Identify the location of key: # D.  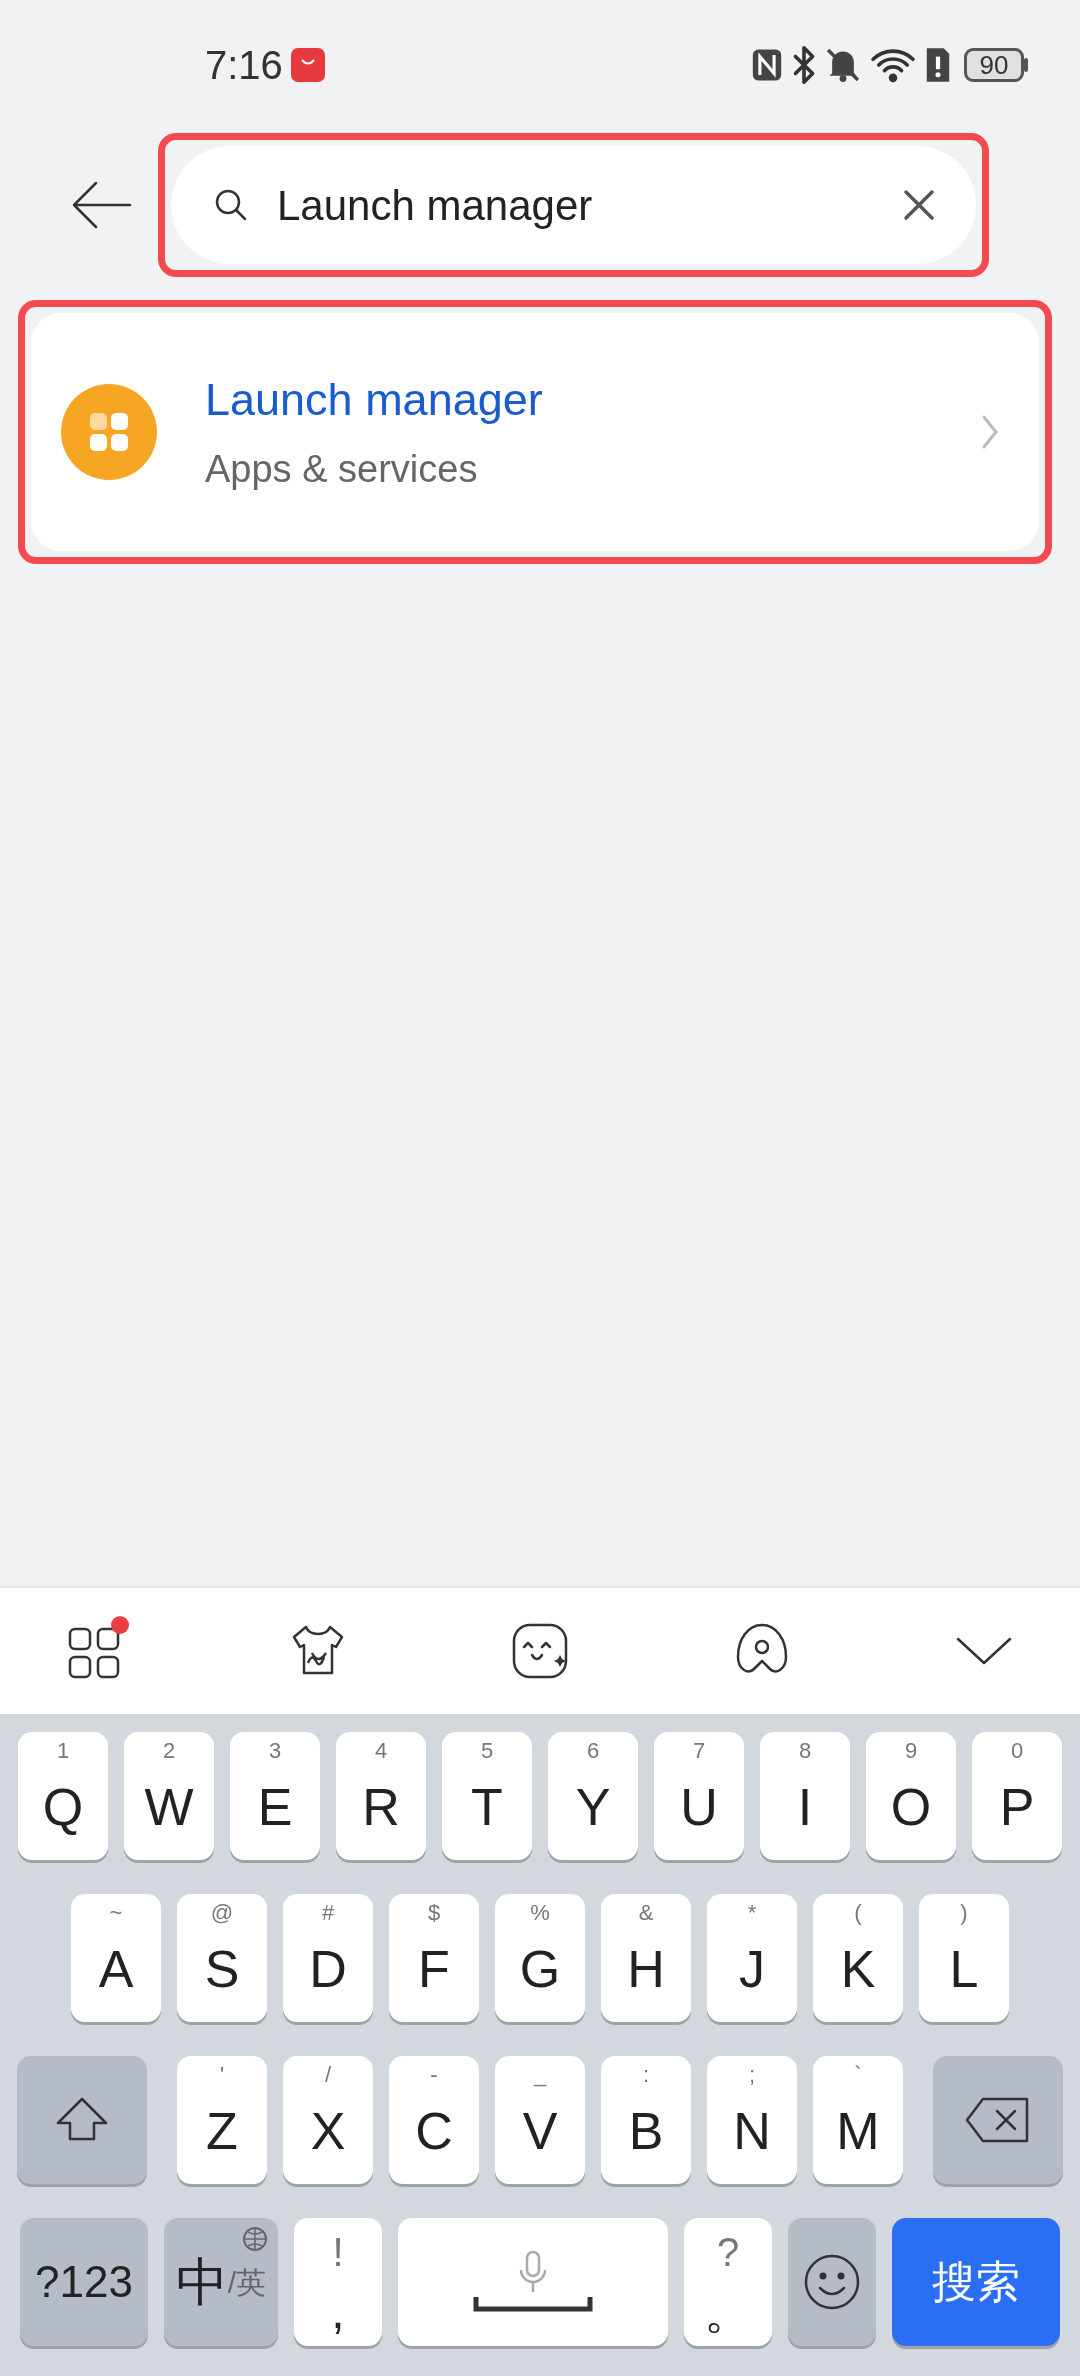
(328, 1958).